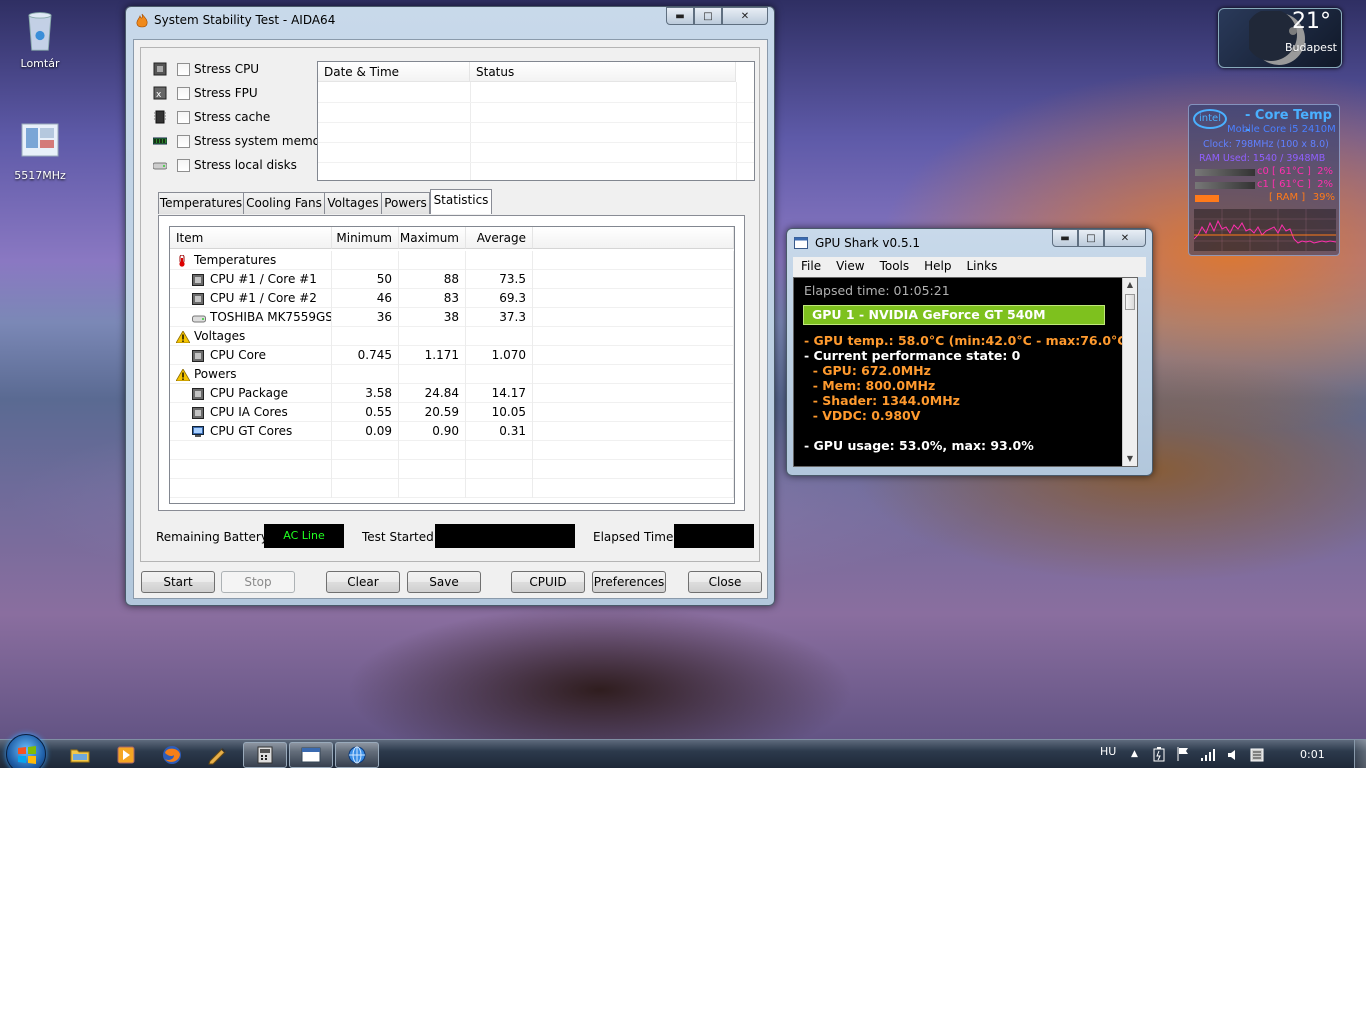 The width and height of the screenshot is (1366, 1024). Describe the element at coordinates (206, 69) in the screenshot. I see `stress-cpu-option: Stress CPU` at that location.